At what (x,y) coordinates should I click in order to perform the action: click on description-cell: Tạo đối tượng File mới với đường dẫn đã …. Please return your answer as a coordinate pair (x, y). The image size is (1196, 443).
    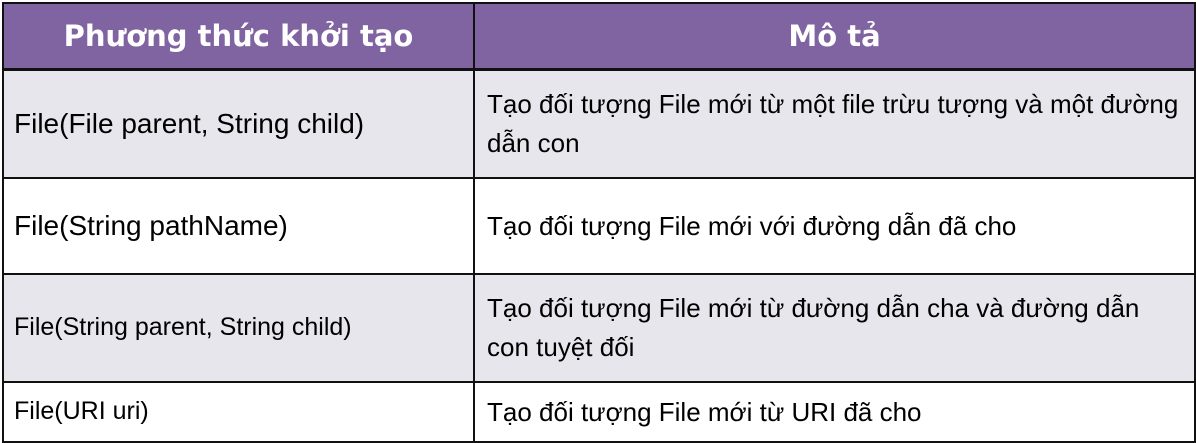
    Looking at the image, I should click on (834, 226).